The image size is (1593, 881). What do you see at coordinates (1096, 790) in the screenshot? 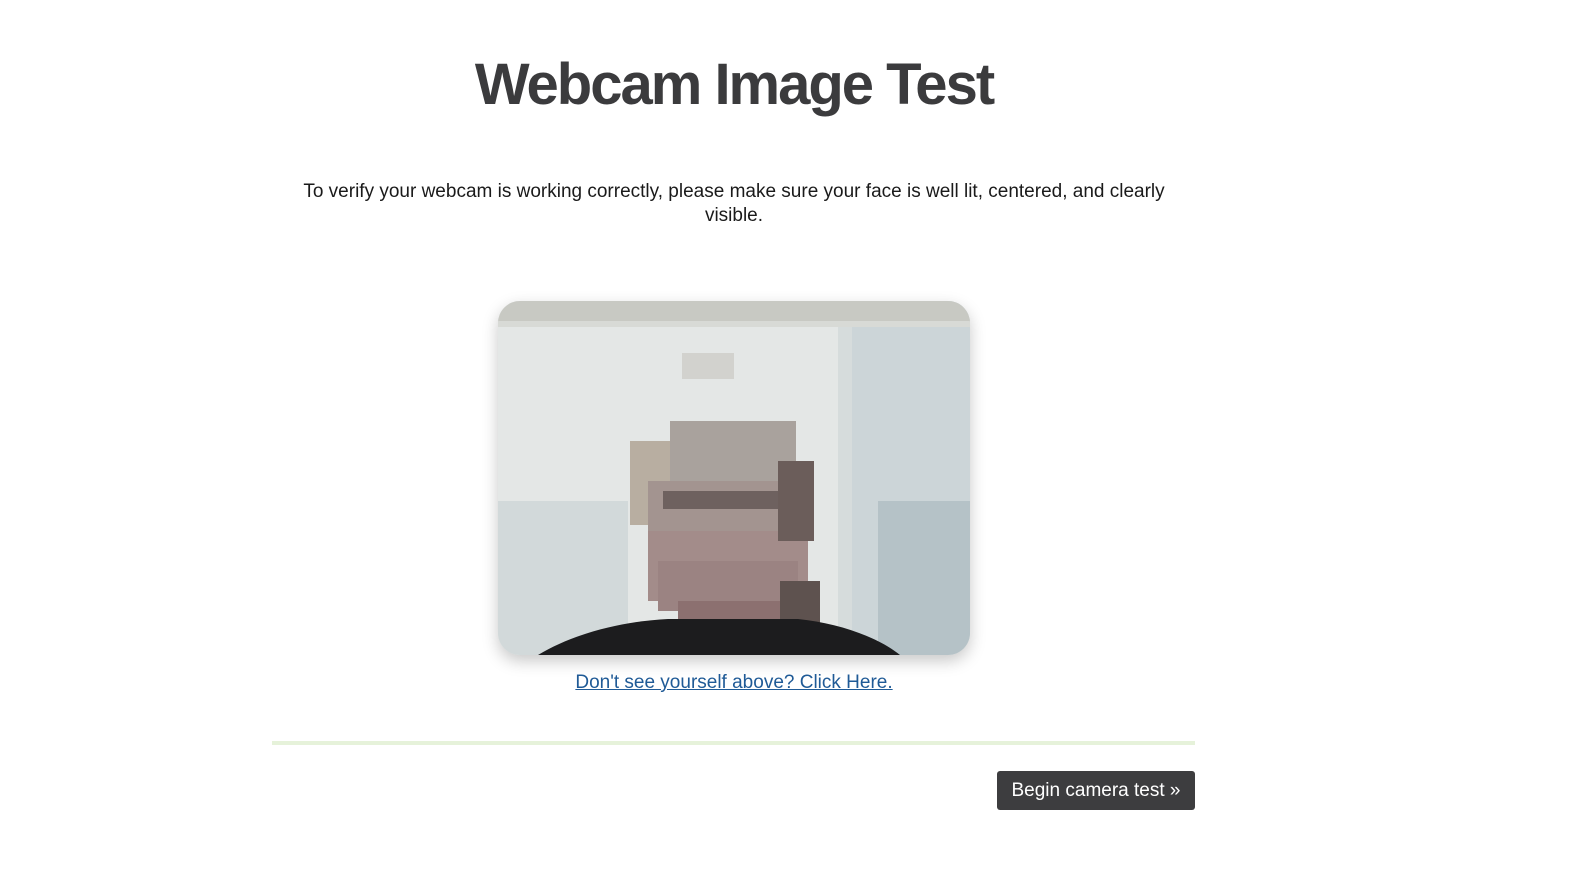
I see `begin-camera-test-button: Begin camera test »` at bounding box center [1096, 790].